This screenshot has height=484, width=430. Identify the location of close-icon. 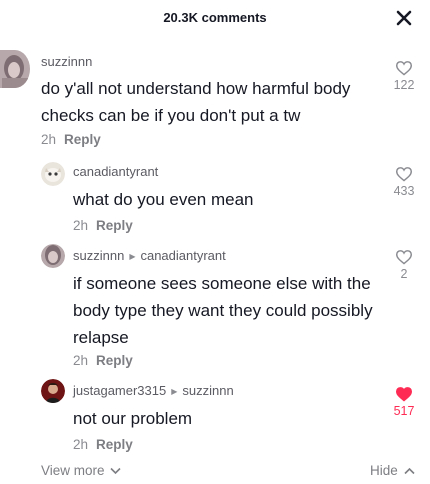
(404, 18).